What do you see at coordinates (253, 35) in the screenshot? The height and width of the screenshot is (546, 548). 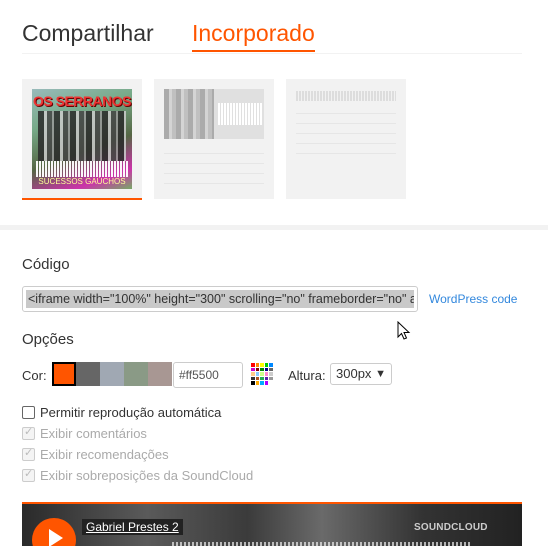 I see `tab-embed: Incorporado` at bounding box center [253, 35].